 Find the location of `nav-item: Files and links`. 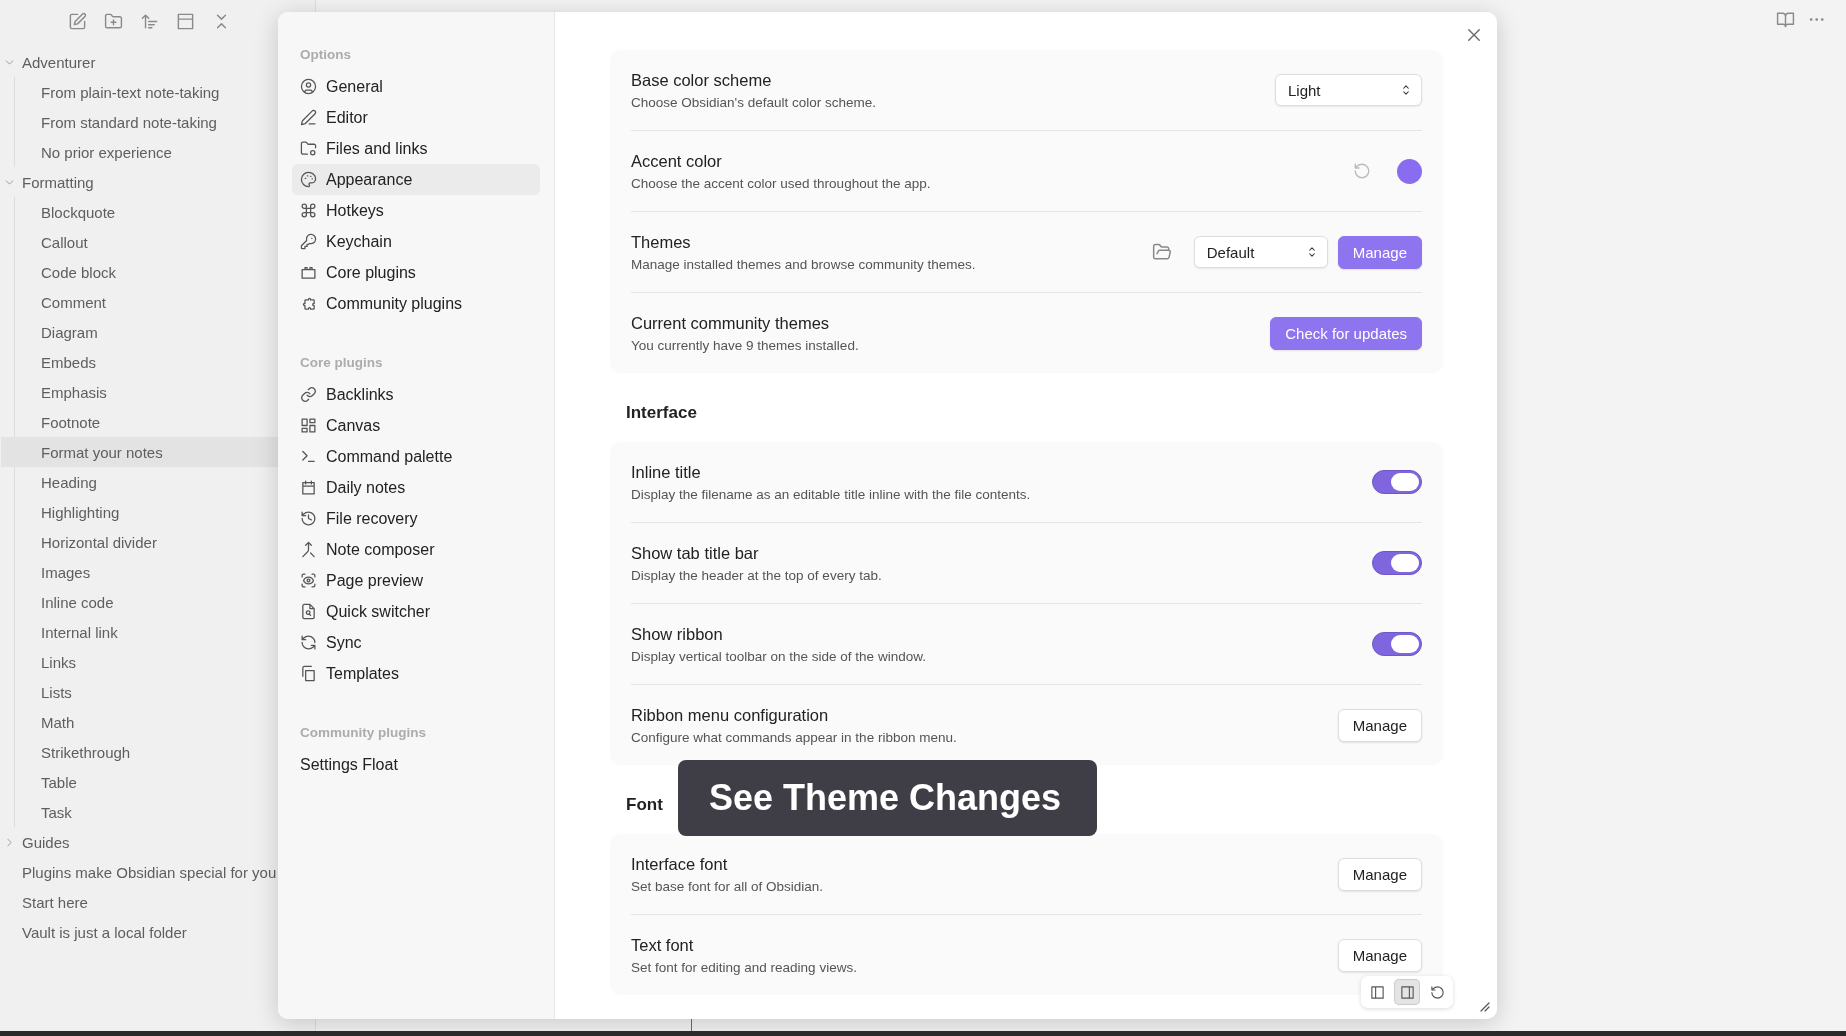

nav-item: Files and links is located at coordinates (416, 148).